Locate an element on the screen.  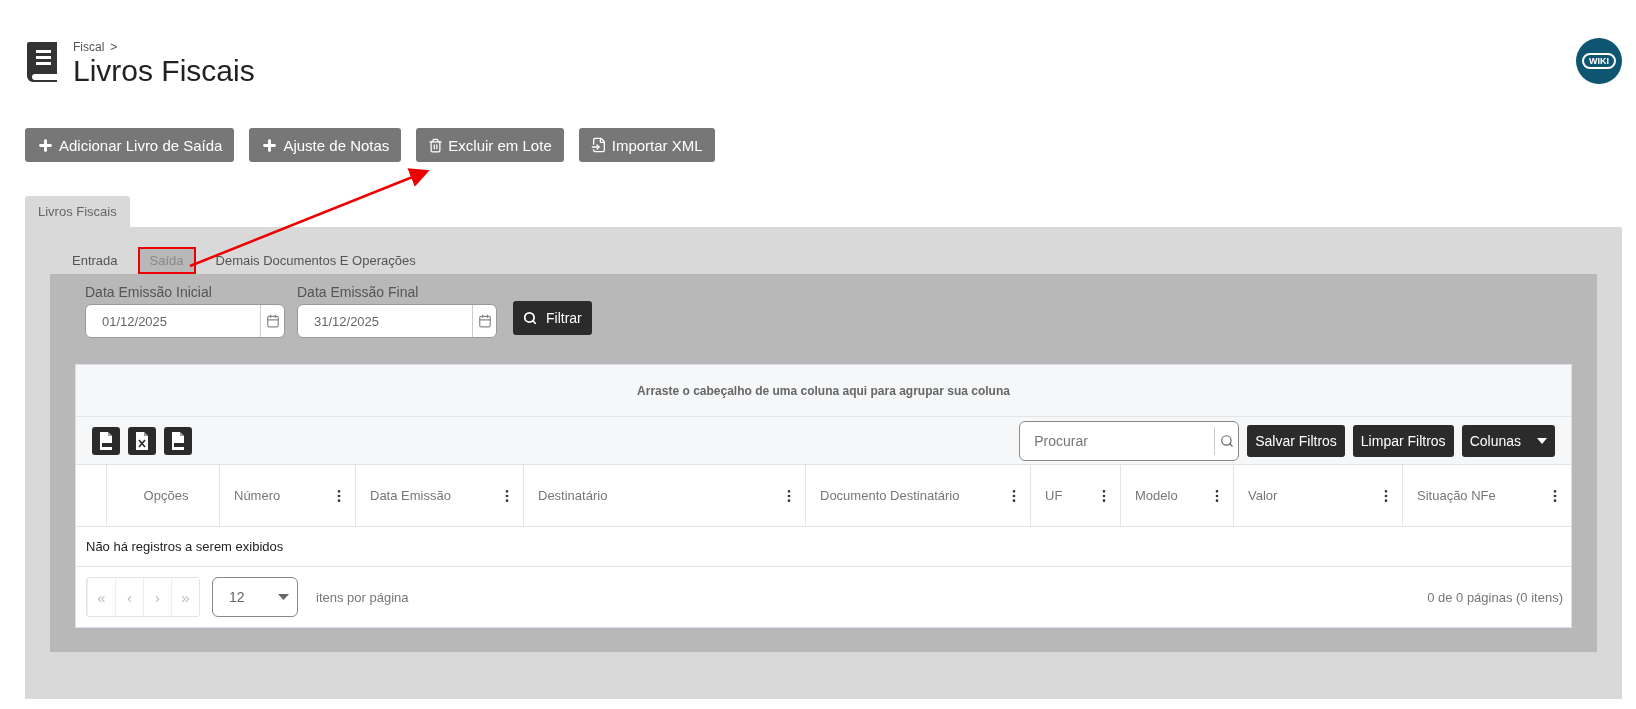
toolbar-button: Limpar Filtros is located at coordinates (1403, 440).